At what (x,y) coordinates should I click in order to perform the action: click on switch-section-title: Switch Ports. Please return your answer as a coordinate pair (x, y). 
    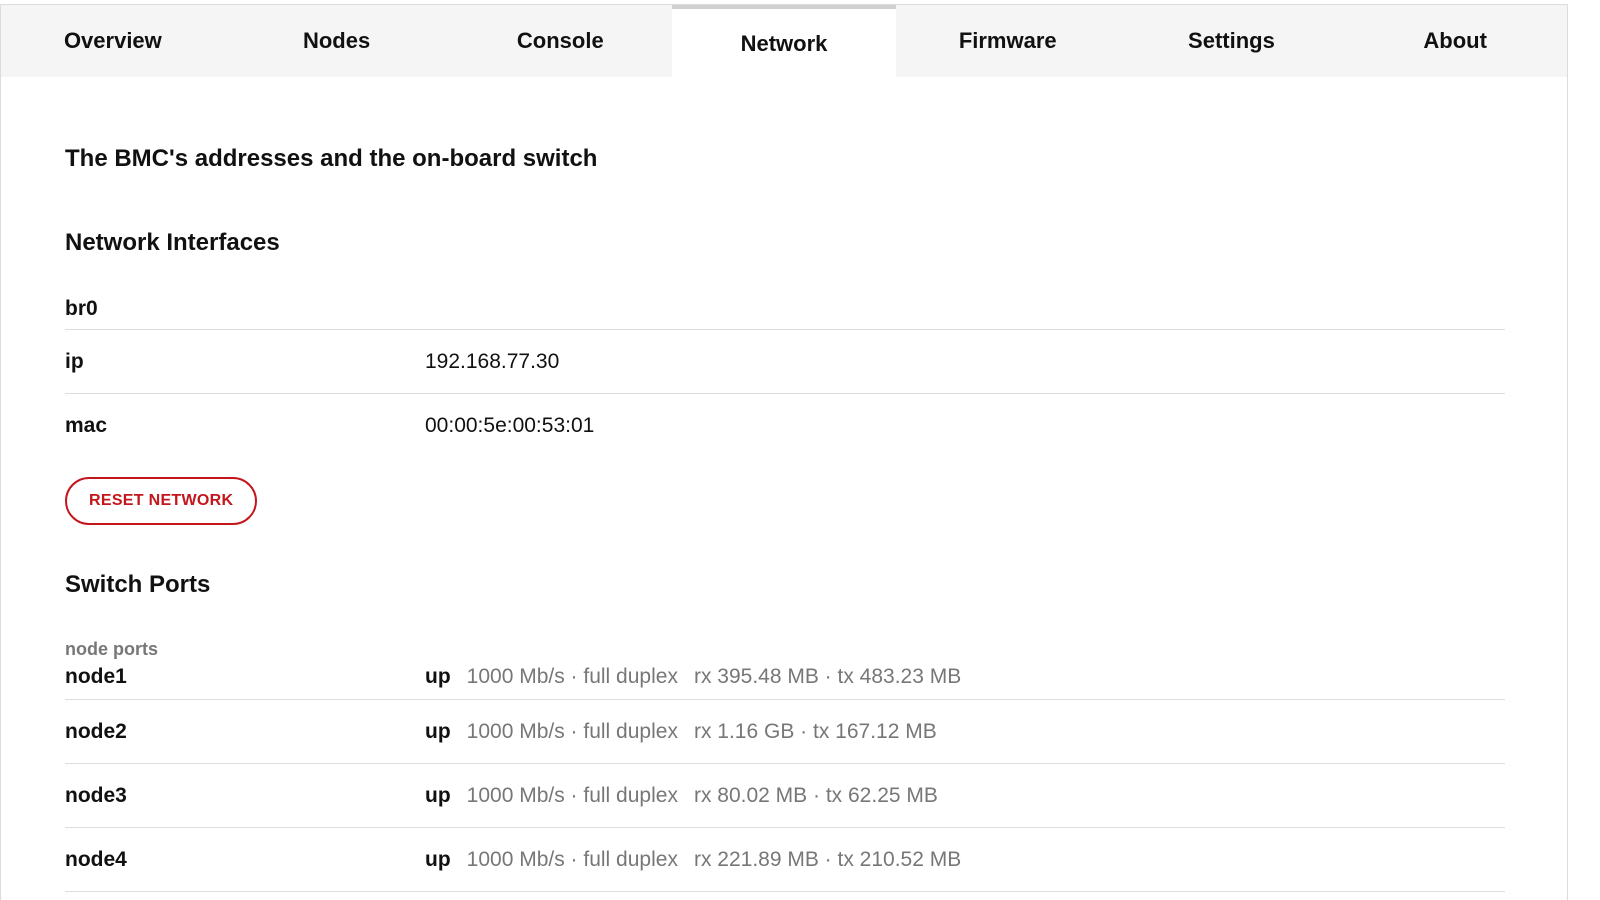
    Looking at the image, I should click on (138, 584).